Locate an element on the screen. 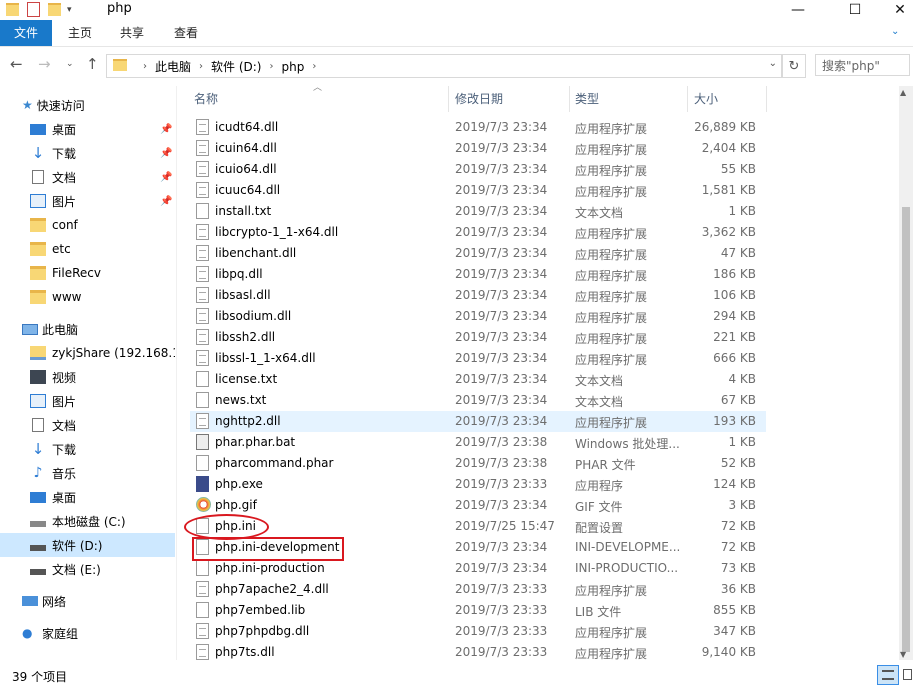 This screenshot has height=689, width=913. nav-item-drive-e: 文档 (E:) is located at coordinates (87, 569).